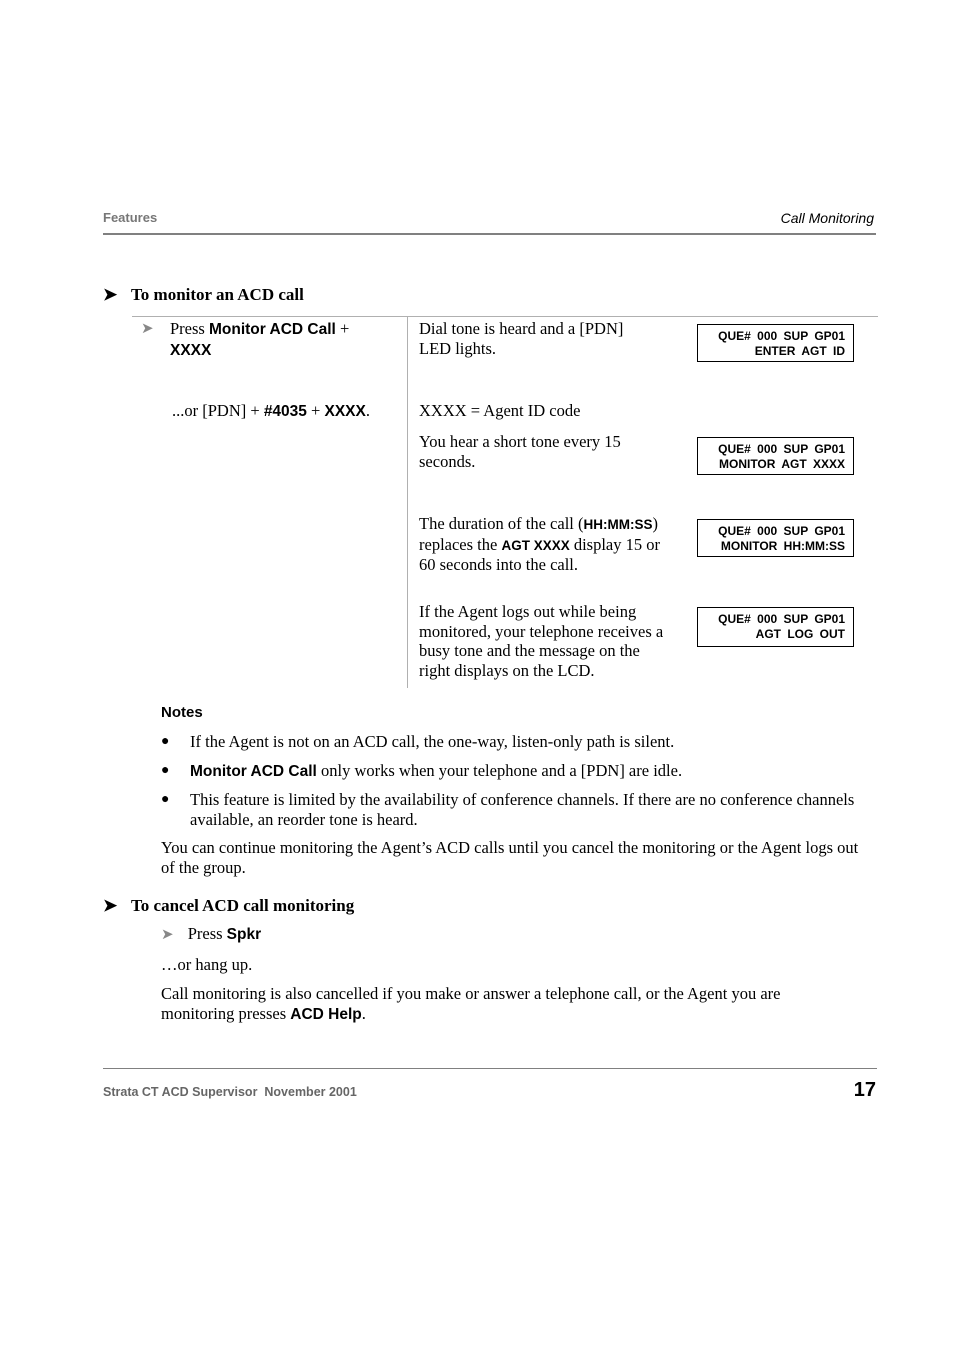 Image resolution: width=954 pixels, height=1351 pixels. I want to click on notes-heading: Notes, so click(182, 712).